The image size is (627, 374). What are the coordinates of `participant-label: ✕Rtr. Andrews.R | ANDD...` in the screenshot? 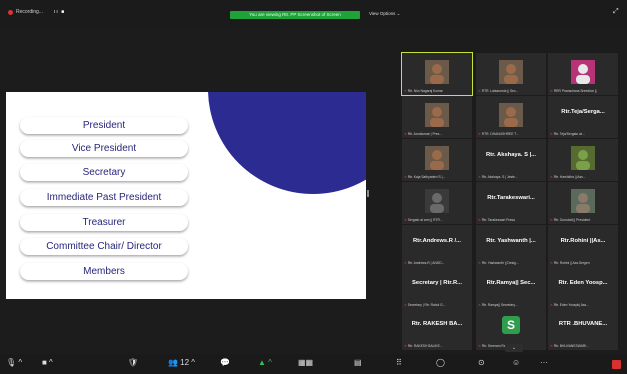 It's located at (437, 263).